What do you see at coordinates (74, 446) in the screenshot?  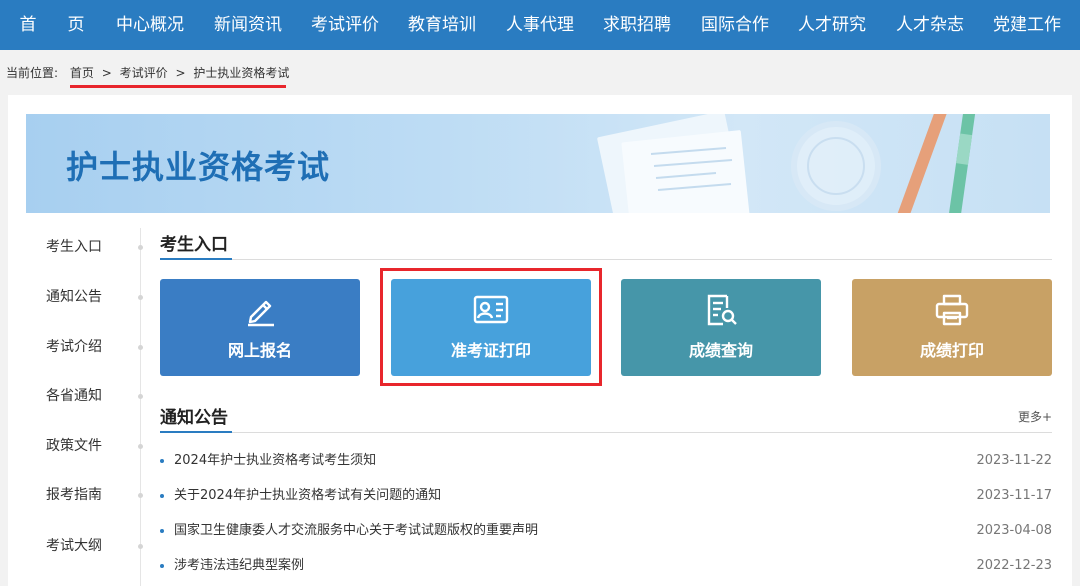 I see `sidebar-item-policy-docs: 政策文件` at bounding box center [74, 446].